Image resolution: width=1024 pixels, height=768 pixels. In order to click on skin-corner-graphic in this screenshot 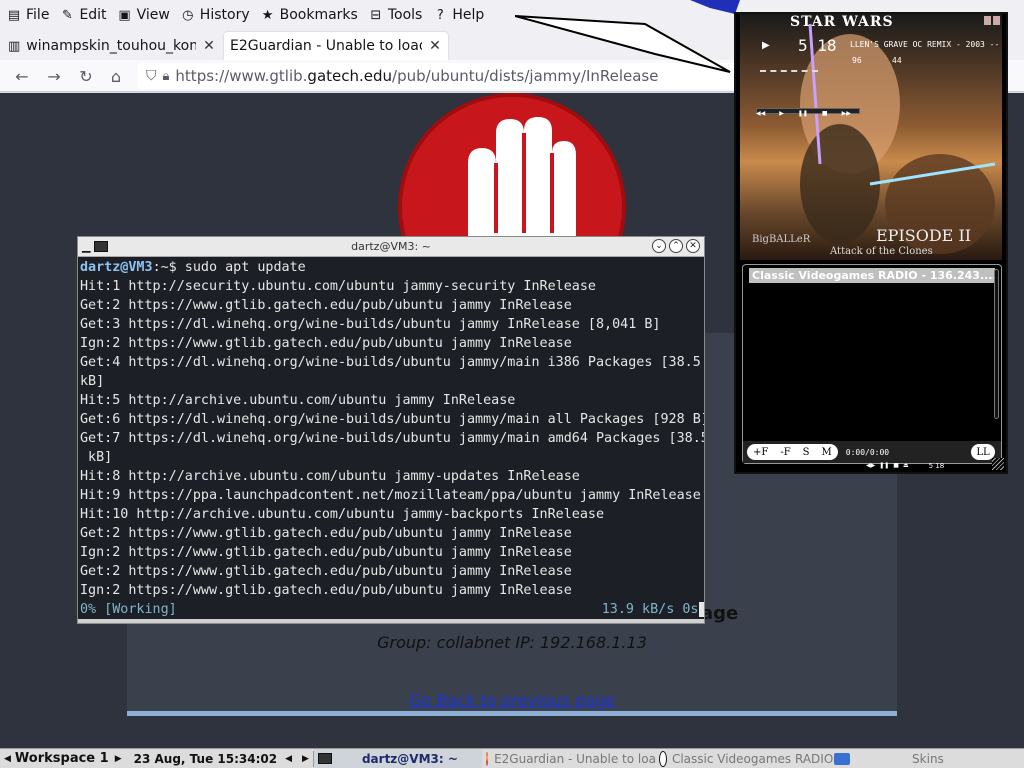, I will do `click(715, 7)`.